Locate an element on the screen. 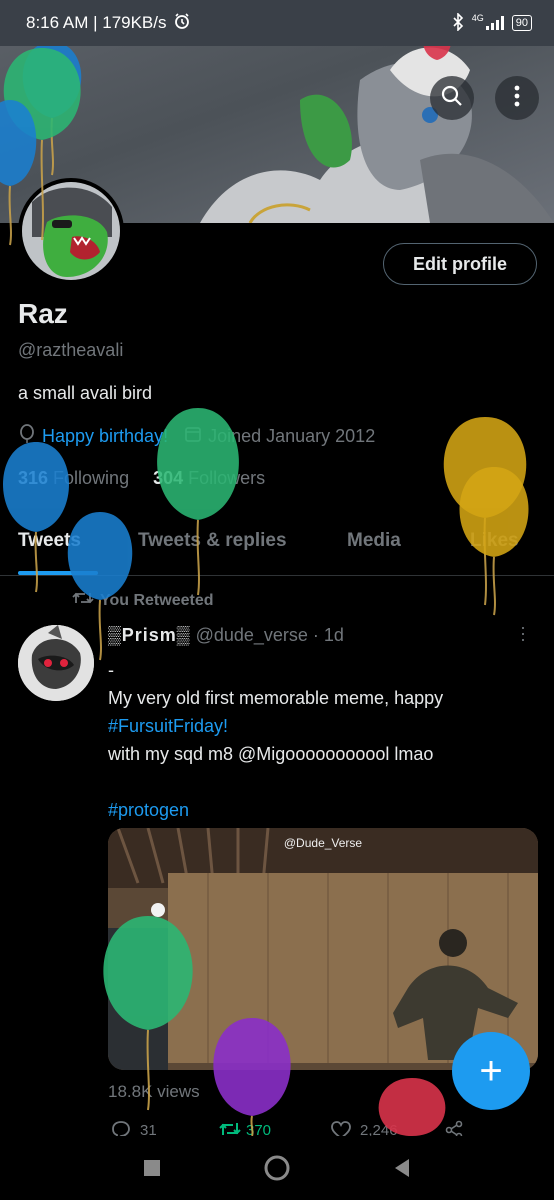 The width and height of the screenshot is (554, 1200). calendar-icon is located at coordinates (193, 436).